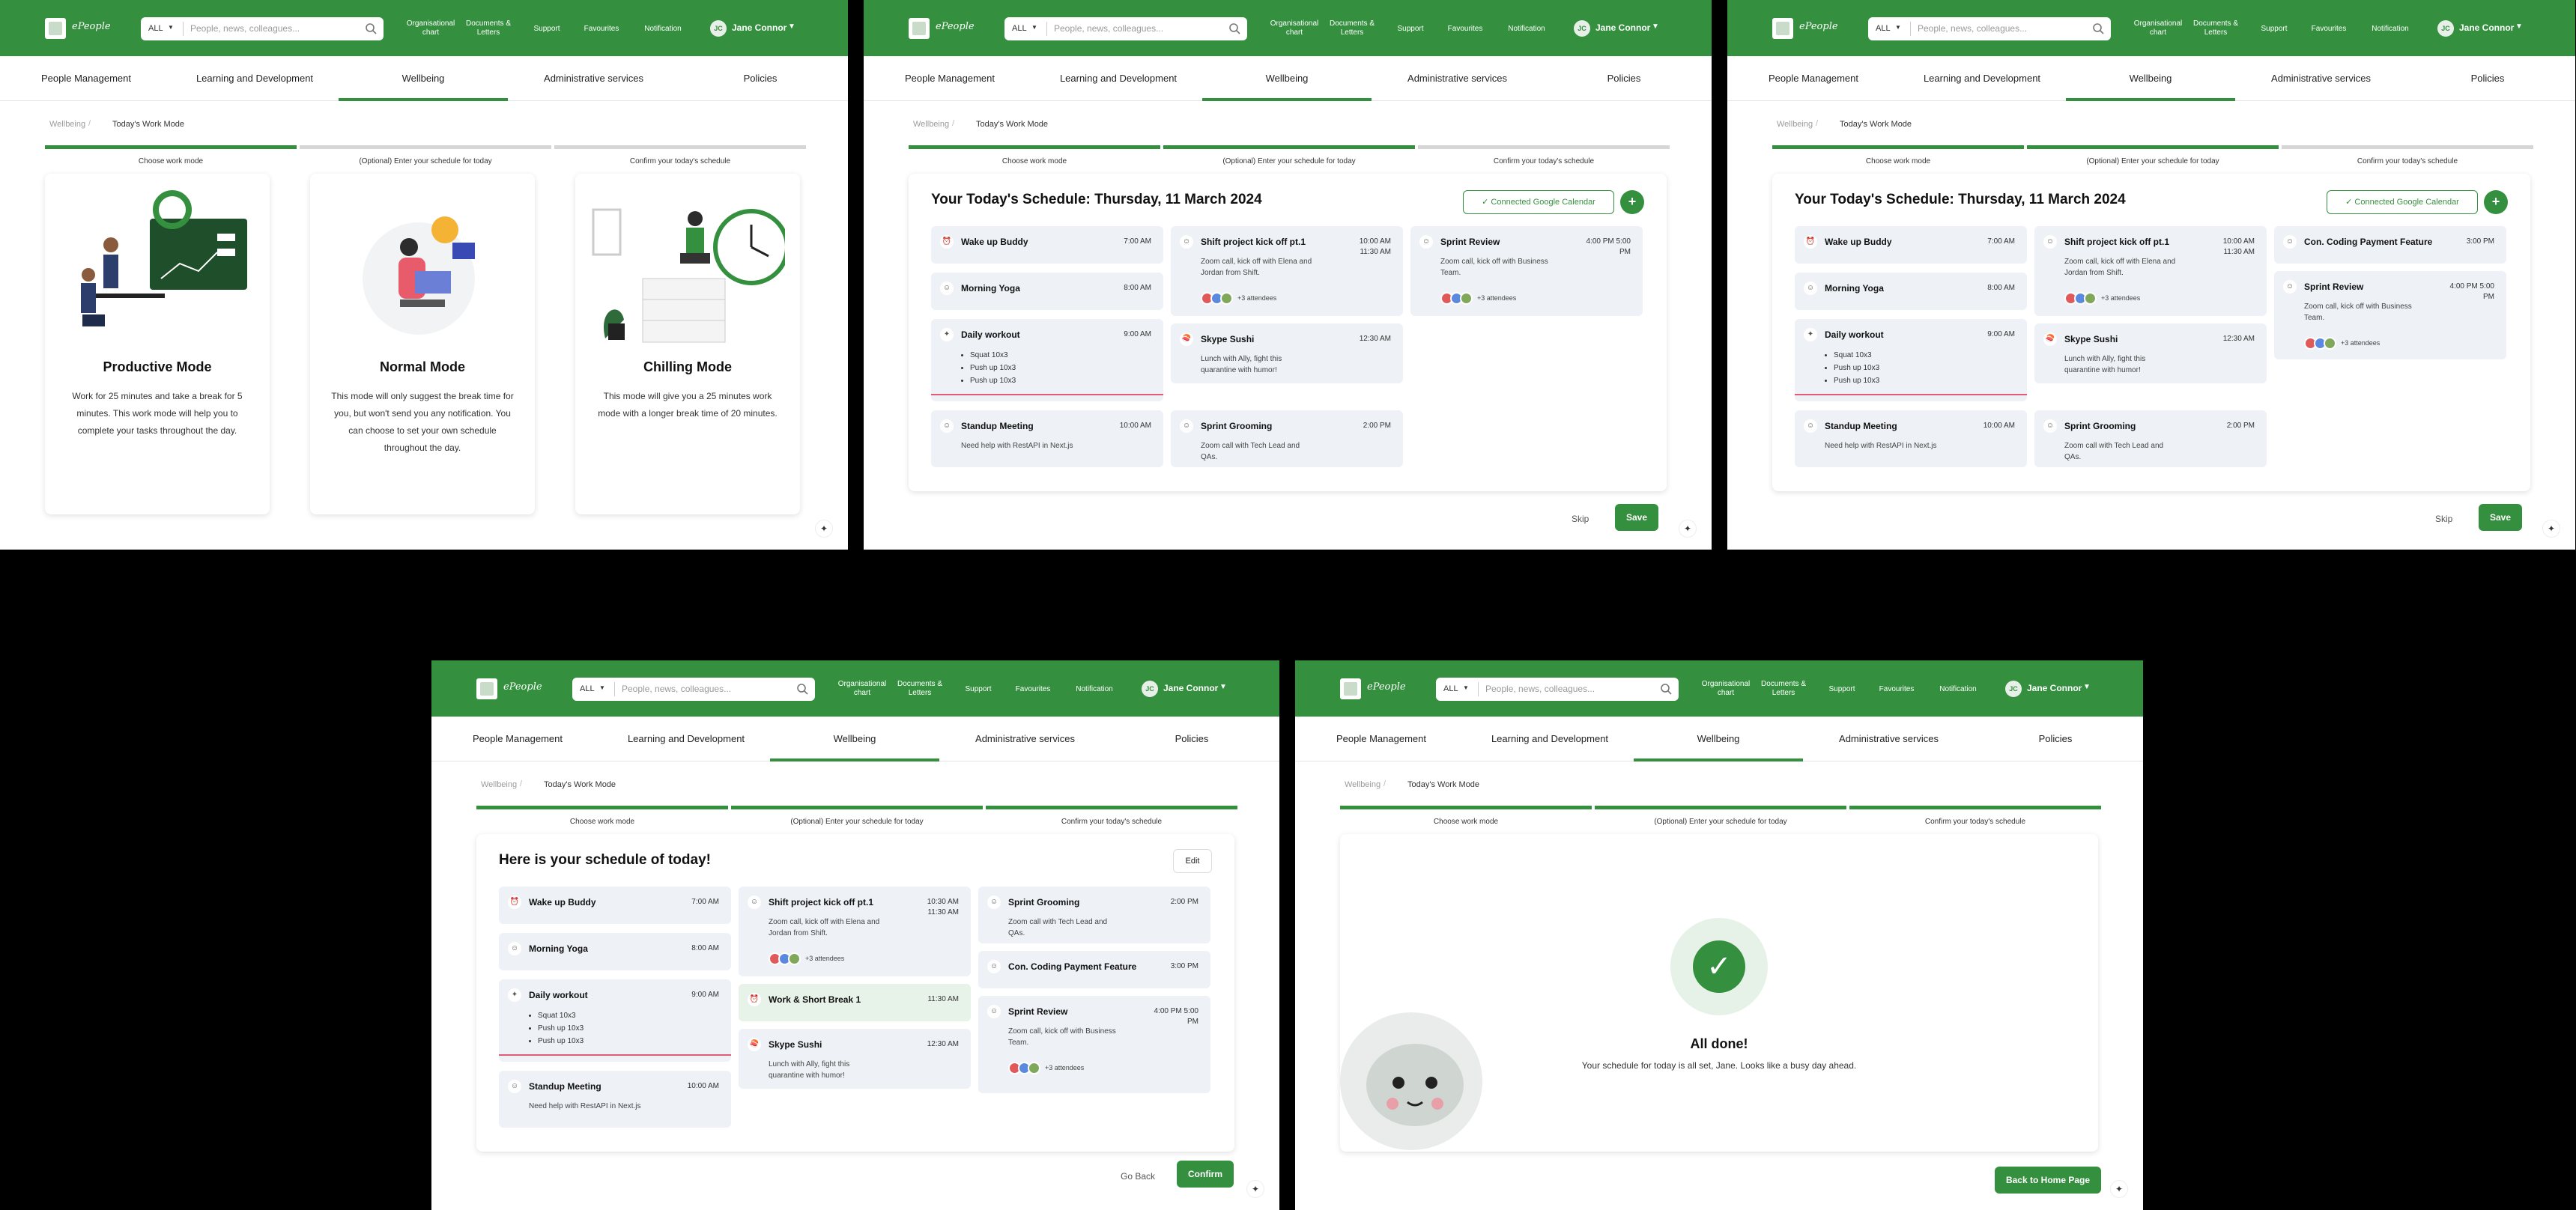 This screenshot has height=1210, width=2576. I want to click on save-button: Save, so click(2500, 517).